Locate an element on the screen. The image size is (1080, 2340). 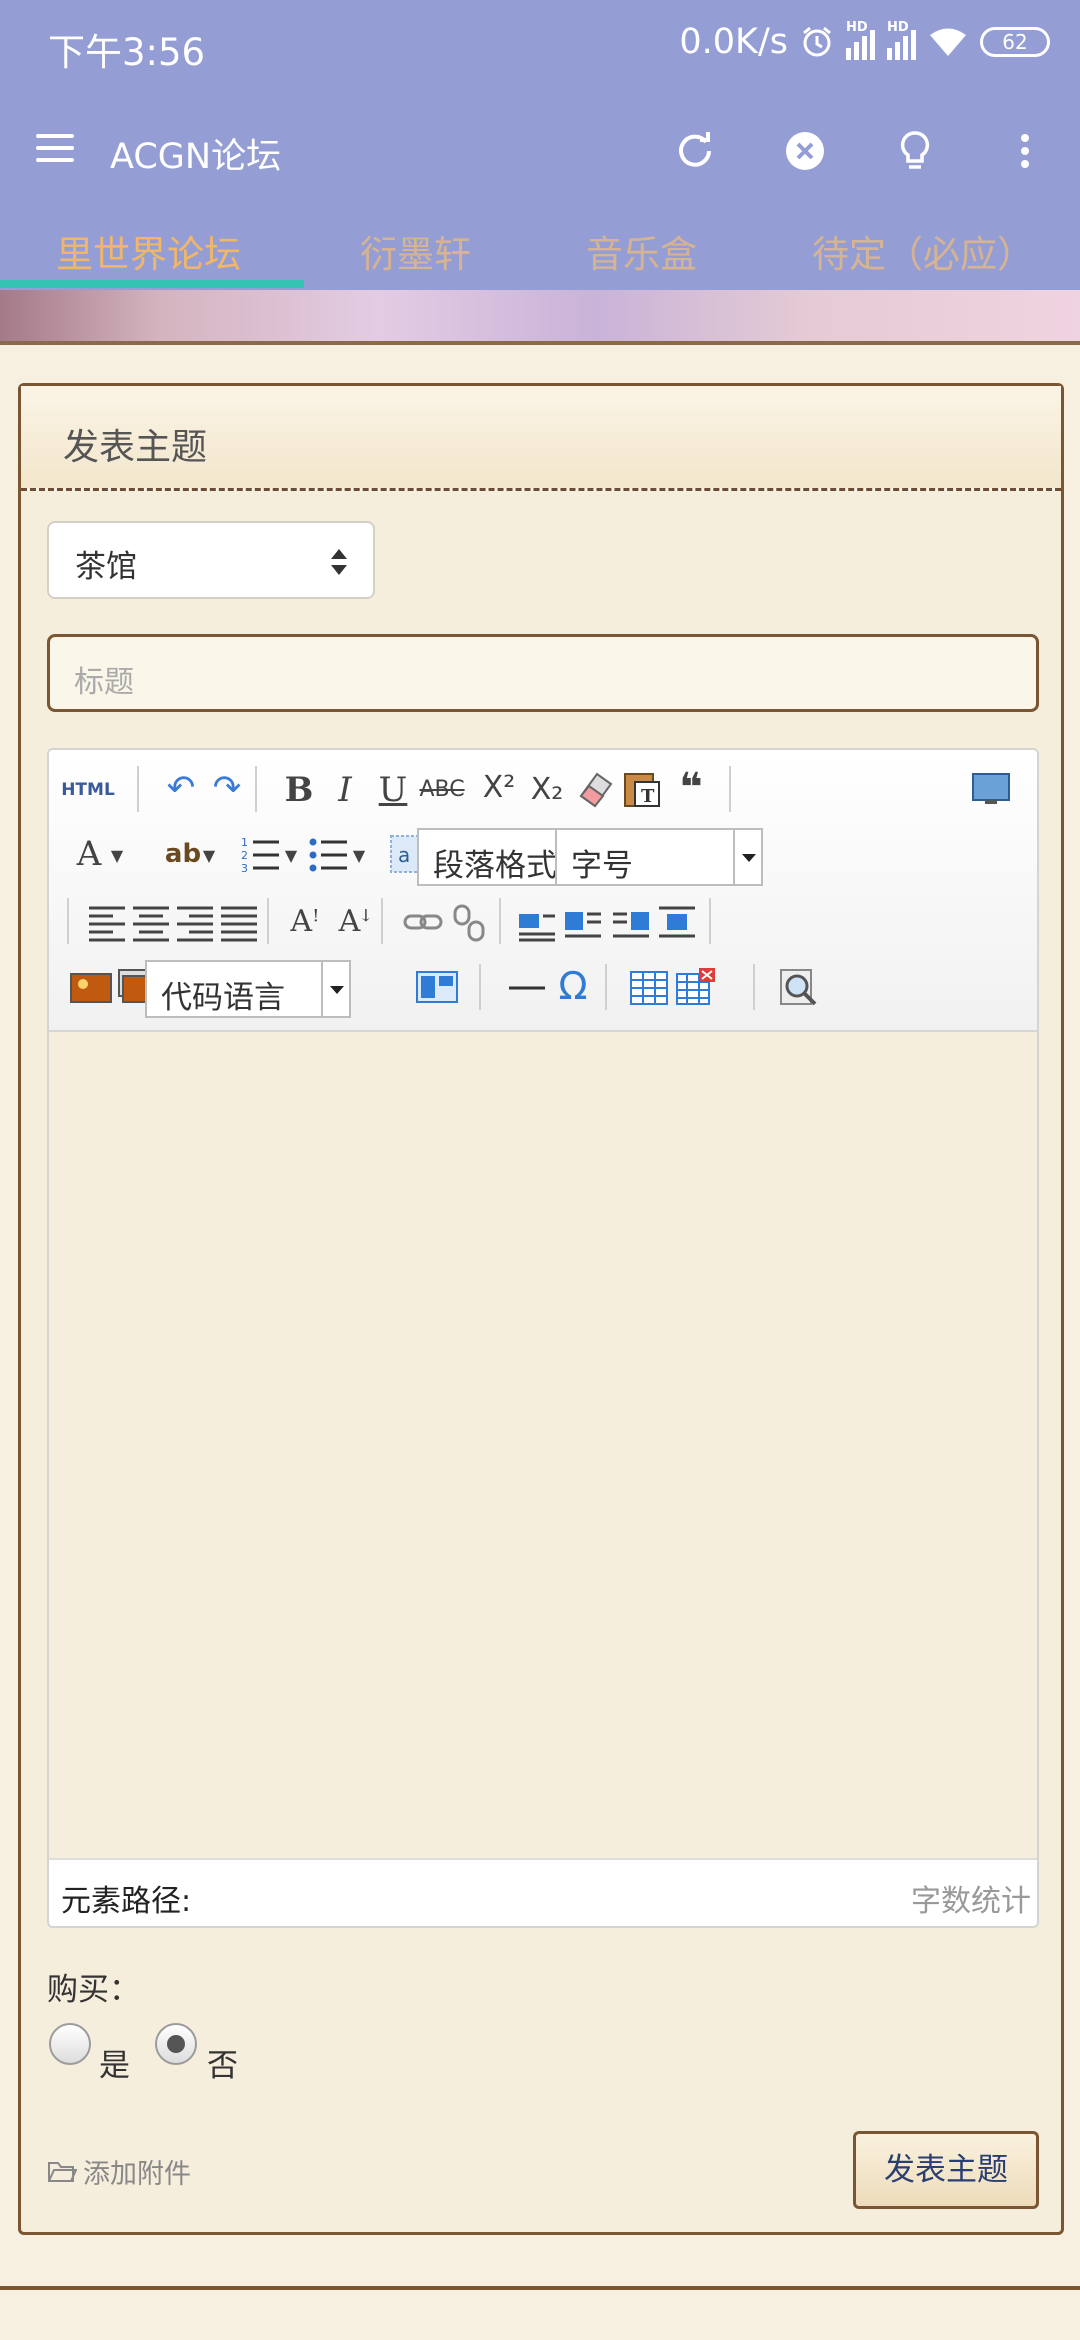
folder-open-icon is located at coordinates (62, 2171).